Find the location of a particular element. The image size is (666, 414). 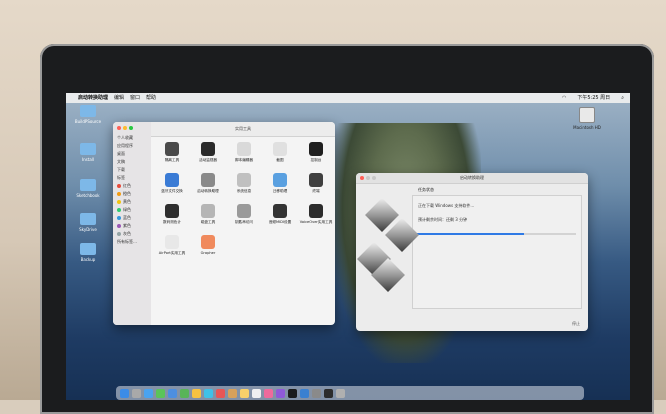

sidebar-item: 黄色 is located at coordinates (132, 202).